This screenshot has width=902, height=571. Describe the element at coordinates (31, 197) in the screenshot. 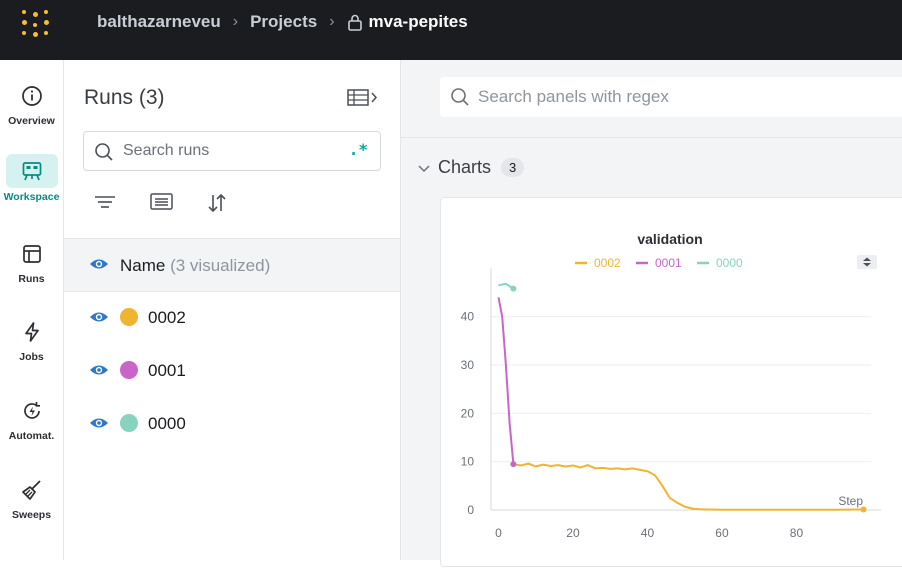

I see `nav-label: Workspace` at that location.